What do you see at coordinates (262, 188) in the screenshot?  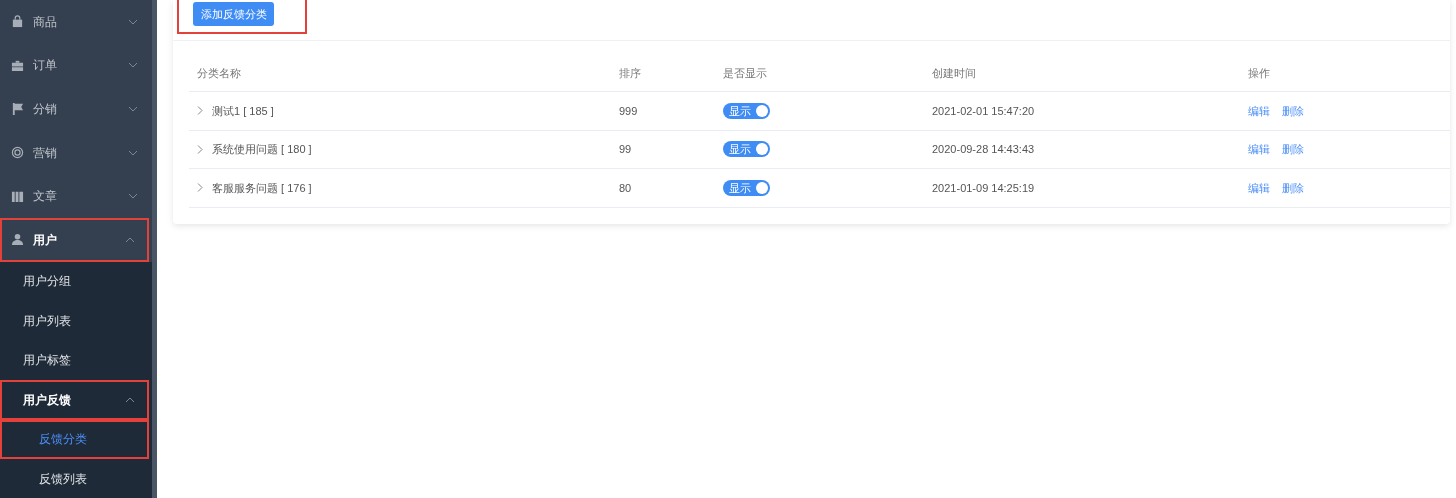 I see `table-cell-text: 客服服务问题 [ 176 ]` at bounding box center [262, 188].